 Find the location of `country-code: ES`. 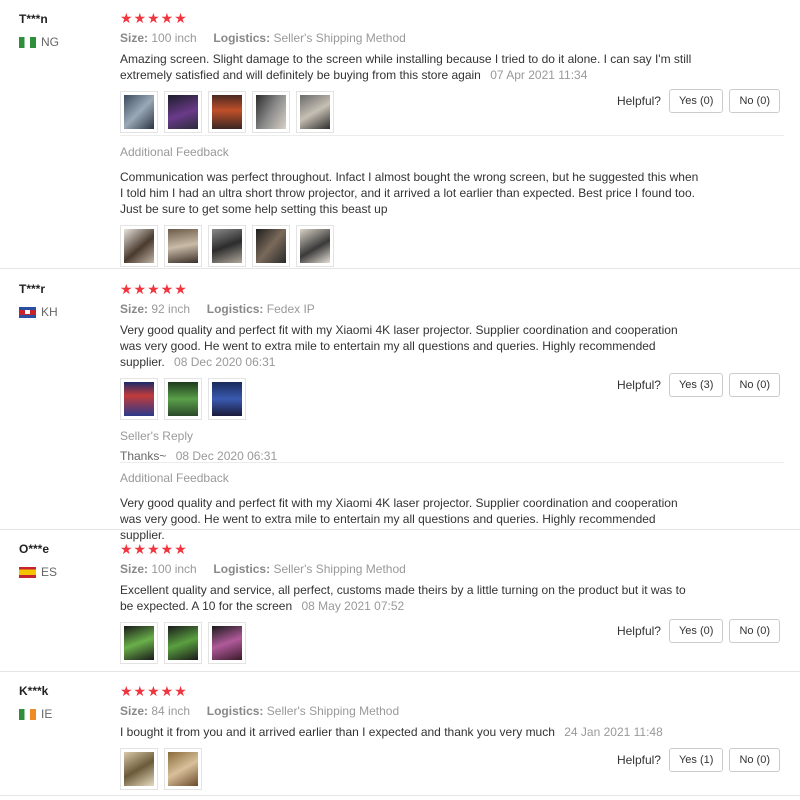

country-code: ES is located at coordinates (49, 572).